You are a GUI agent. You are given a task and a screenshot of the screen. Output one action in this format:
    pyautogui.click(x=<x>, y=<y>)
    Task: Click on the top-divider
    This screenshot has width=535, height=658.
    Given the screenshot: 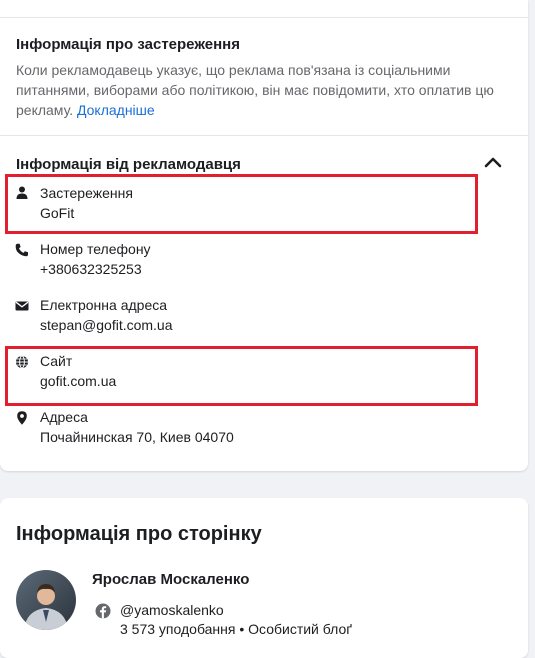 What is the action you would take?
    pyautogui.click(x=264, y=17)
    